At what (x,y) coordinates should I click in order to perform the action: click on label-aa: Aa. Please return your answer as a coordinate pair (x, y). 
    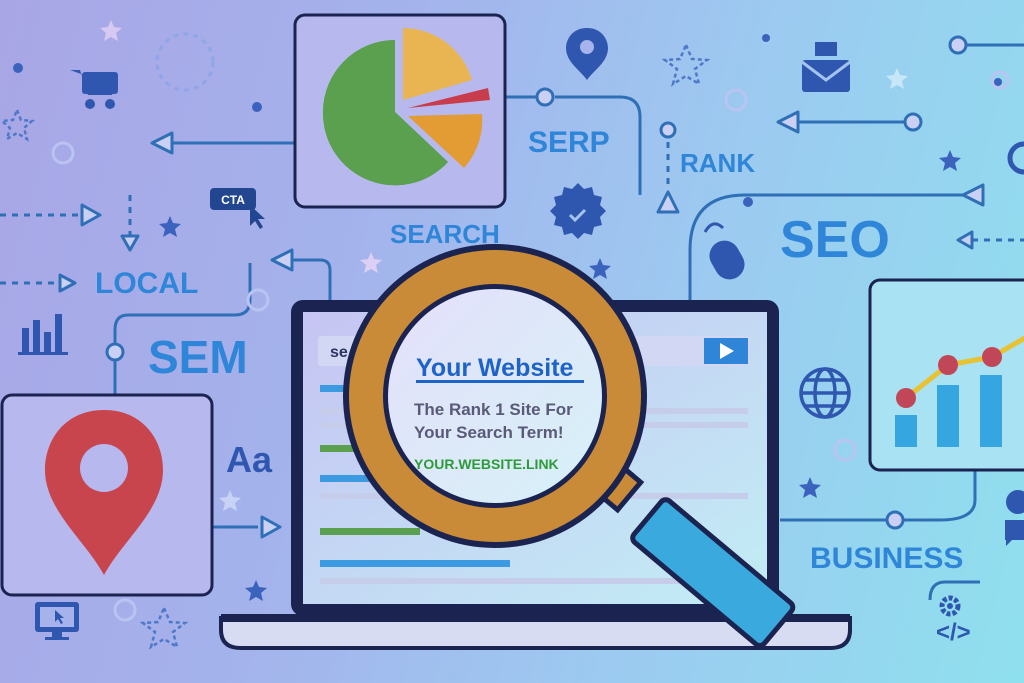
    Looking at the image, I should click on (249, 459).